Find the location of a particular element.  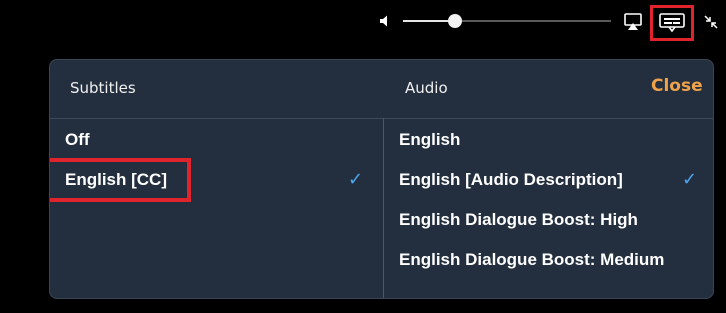

close-button: Close is located at coordinates (677, 86).